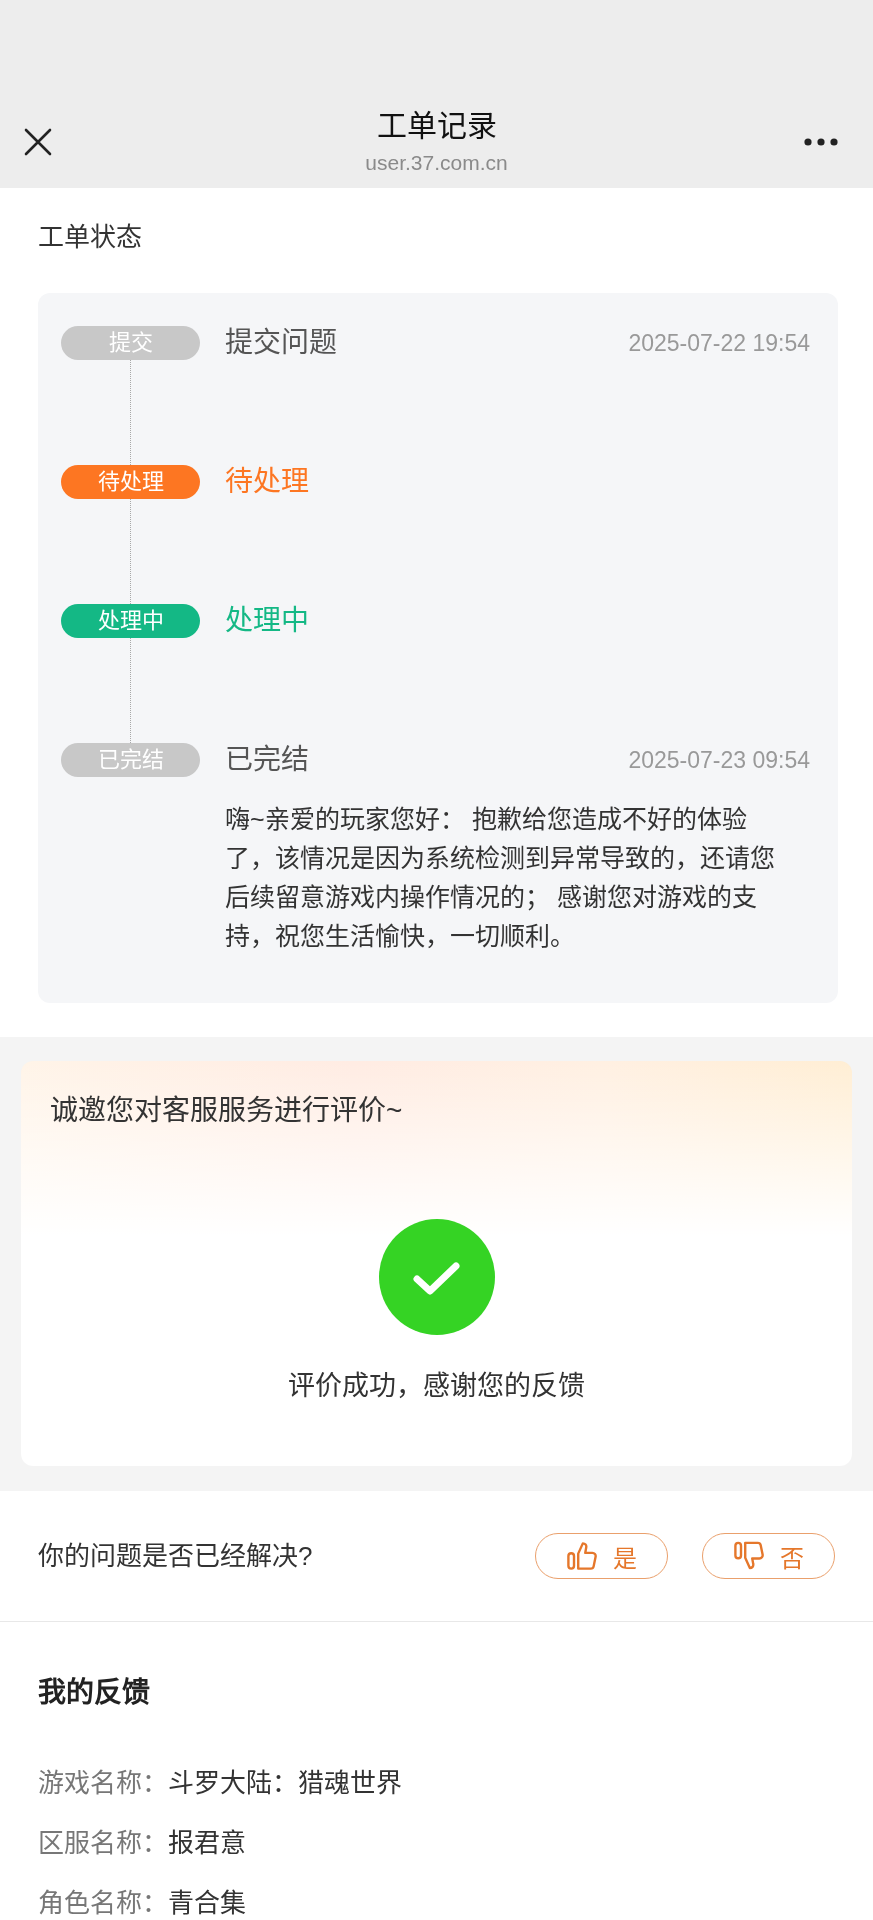 This screenshot has width=873, height=1920. Describe the element at coordinates (285, 1783) in the screenshot. I see `field-value: 斗罗大陆：猎魂世界` at that location.